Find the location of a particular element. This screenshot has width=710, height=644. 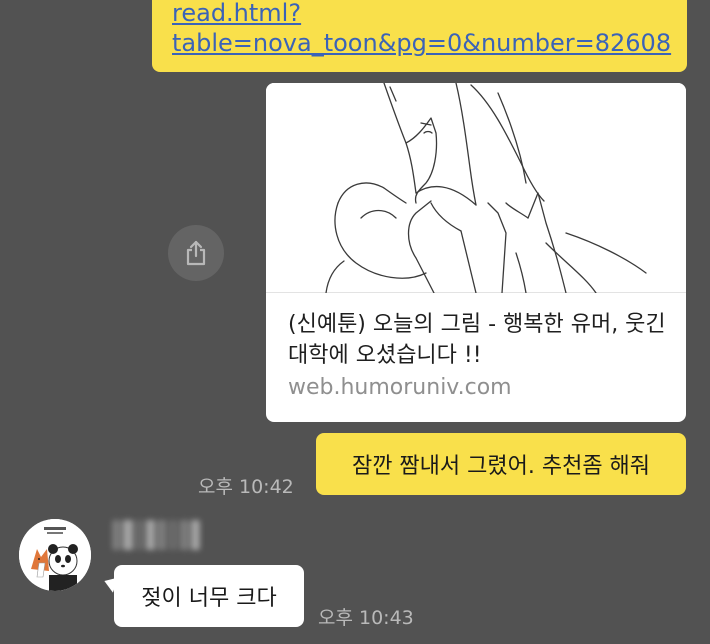

blurred-username is located at coordinates (156, 535).